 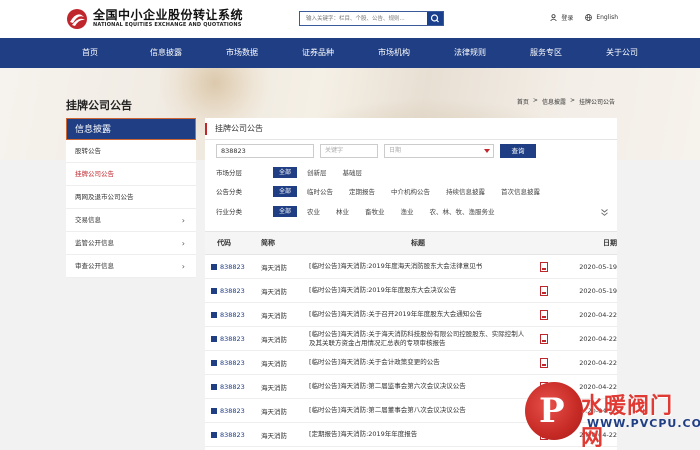 What do you see at coordinates (362, 18) in the screenshot?
I see `search-input` at bounding box center [362, 18].